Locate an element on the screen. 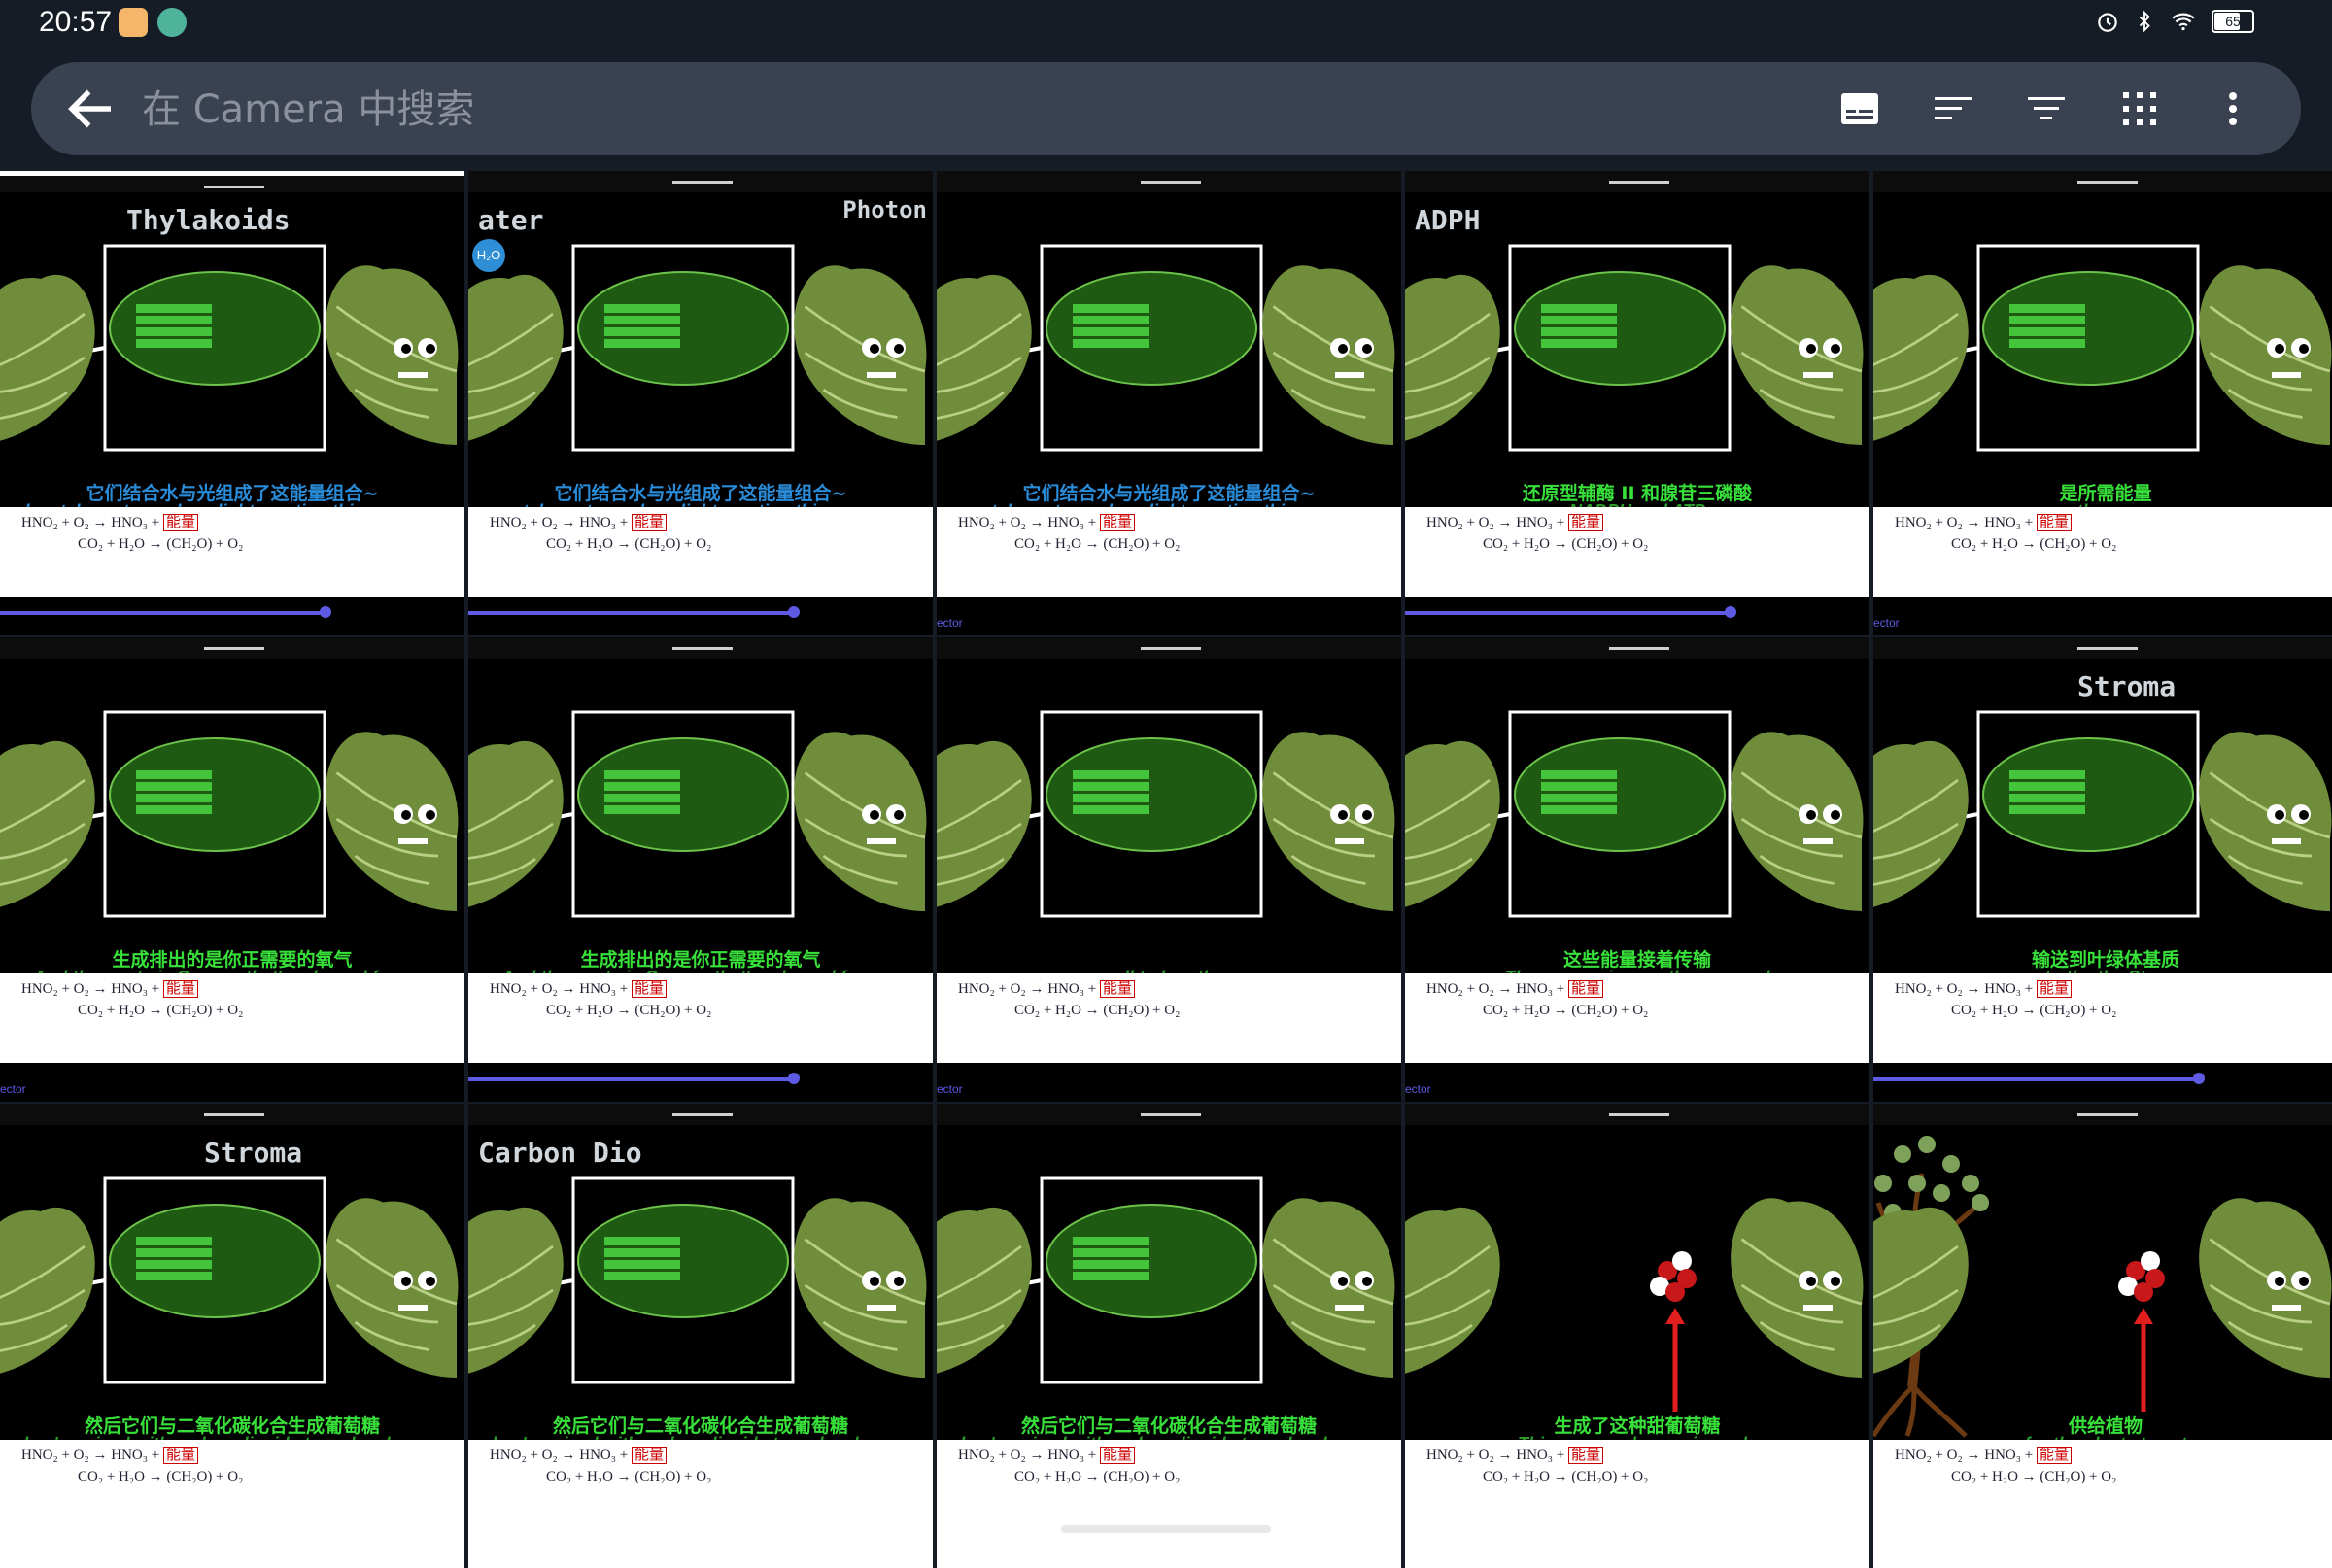 Image resolution: width=2332 pixels, height=1568 pixels. back-arrow-icon is located at coordinates (91, 109).